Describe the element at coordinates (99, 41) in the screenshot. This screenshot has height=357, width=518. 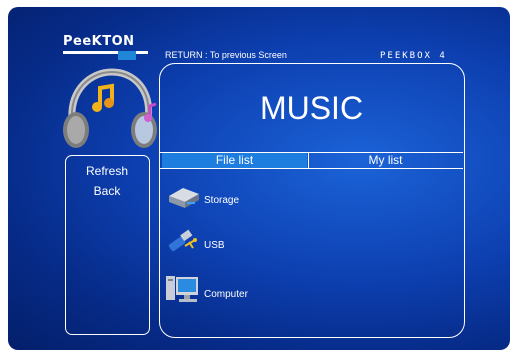
I see `brand-logo: PeeKTON` at that location.